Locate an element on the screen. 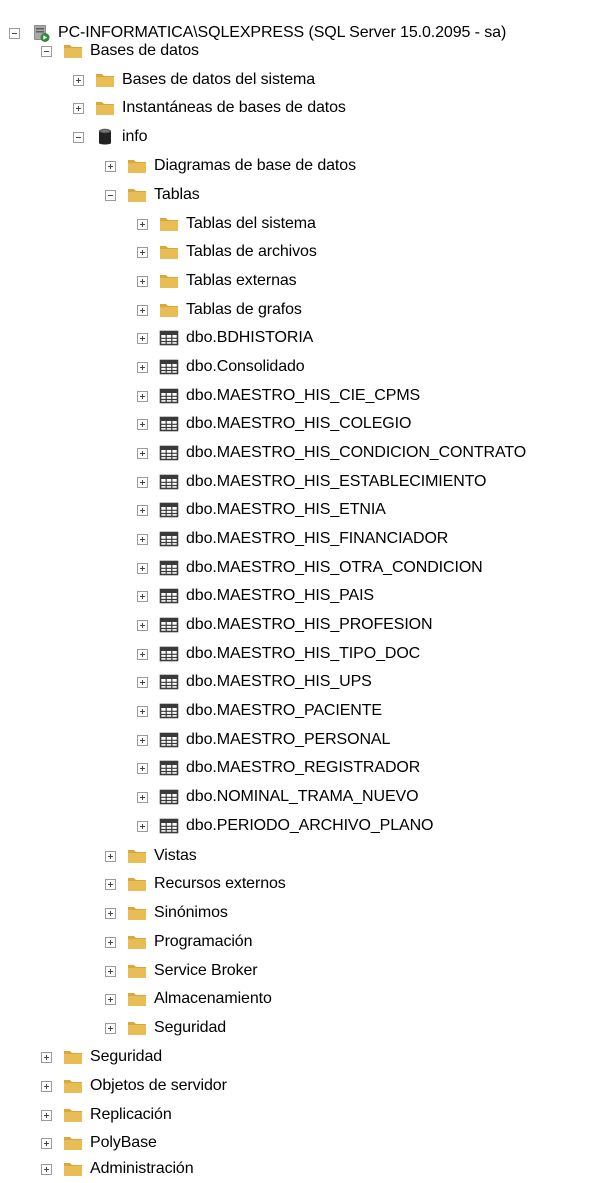  tree-node-file-tables: Tablas de archivos is located at coordinates (299, 252).